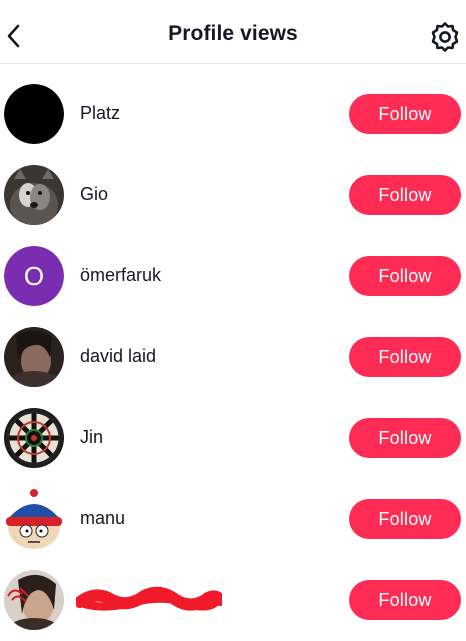 This screenshot has width=466, height=641. Describe the element at coordinates (233, 276) in the screenshot. I see `viewer-row: O ömerfaruk Follow` at that location.